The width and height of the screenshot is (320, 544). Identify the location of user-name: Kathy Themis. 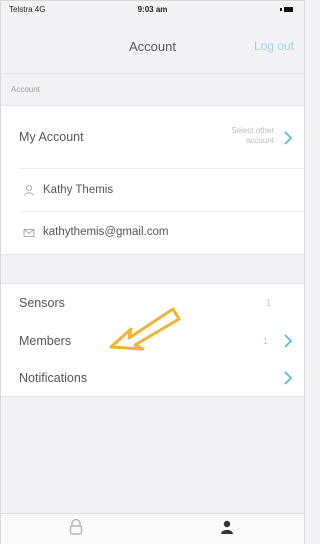
(78, 190).